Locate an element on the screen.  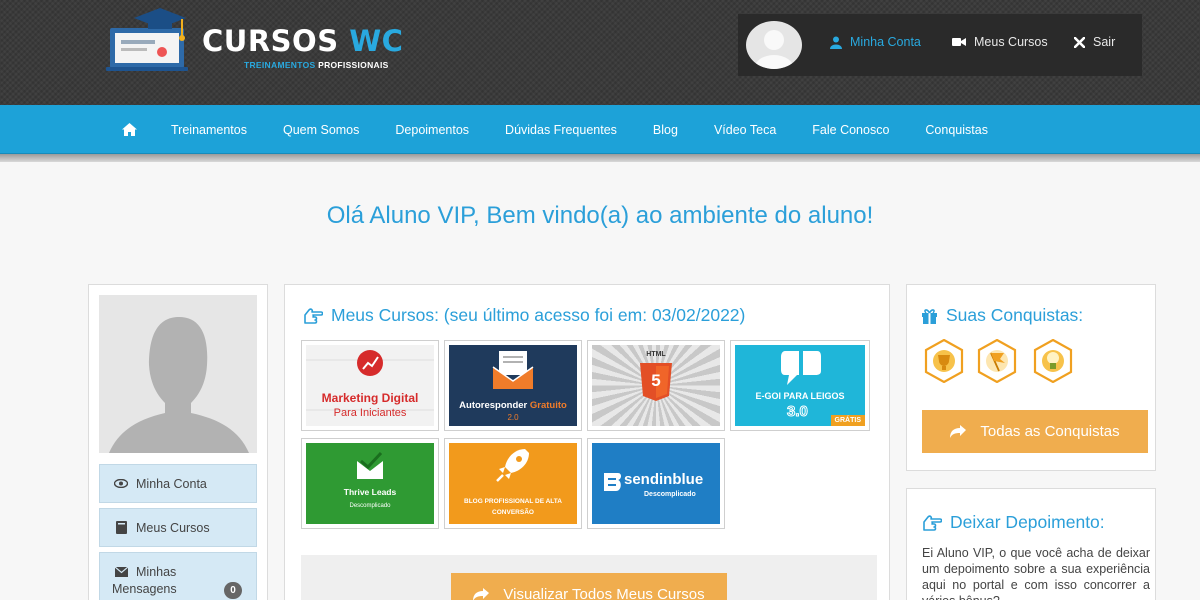
course-thumb-thrive-leads: Thrive Leads Descomplicado is located at coordinates (370, 483).